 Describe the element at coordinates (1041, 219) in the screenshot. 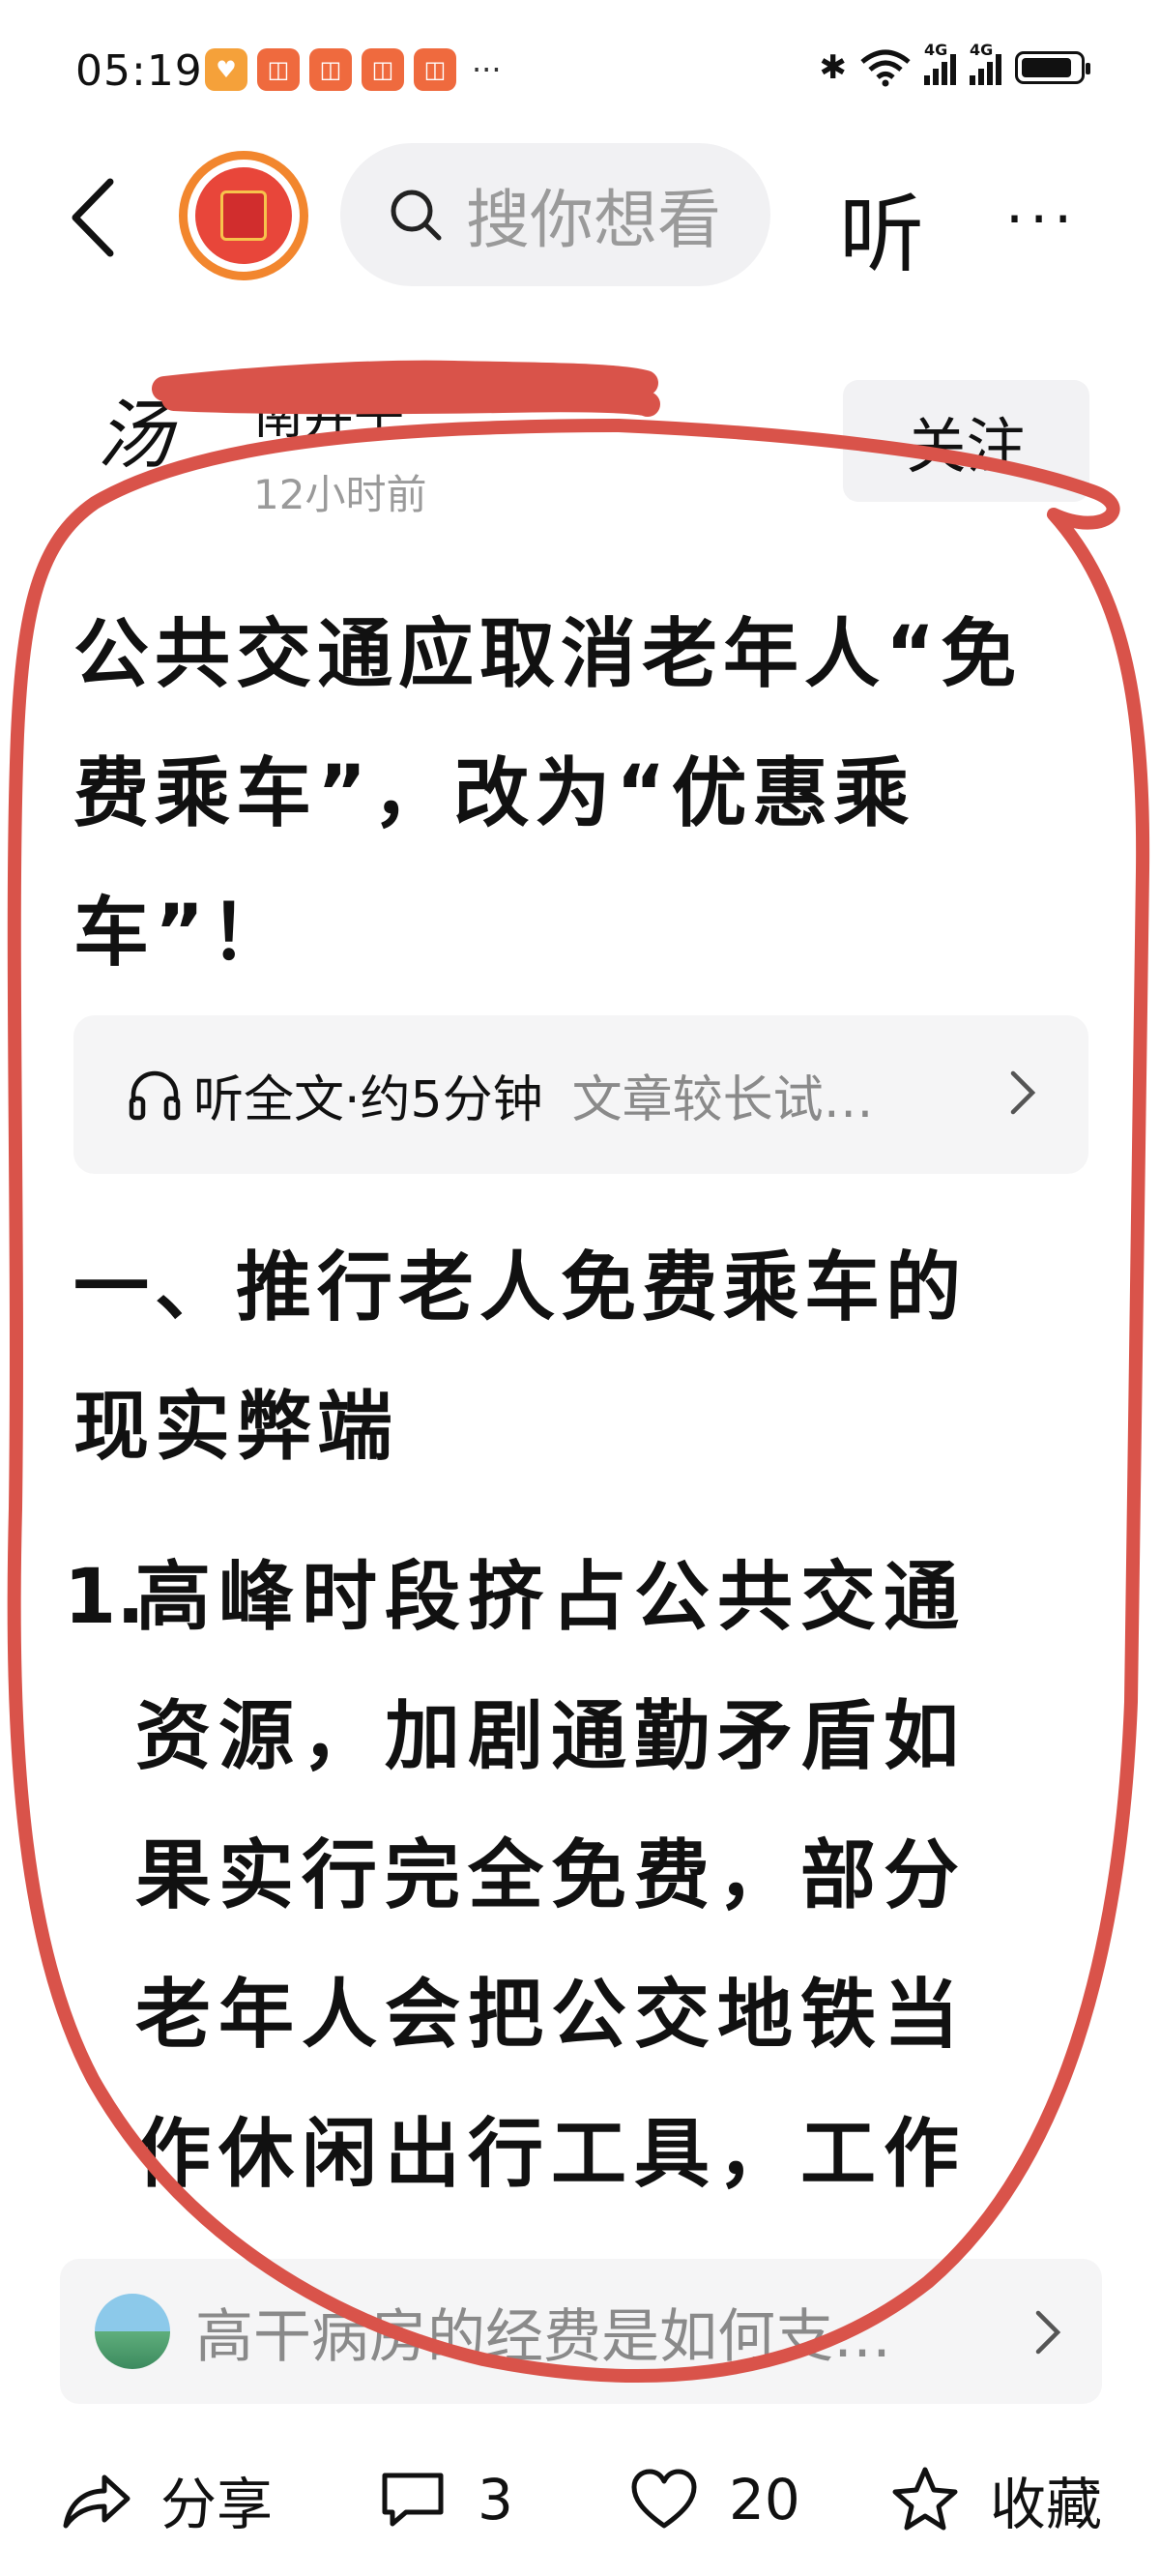

I see `more-options-icon: ···` at that location.